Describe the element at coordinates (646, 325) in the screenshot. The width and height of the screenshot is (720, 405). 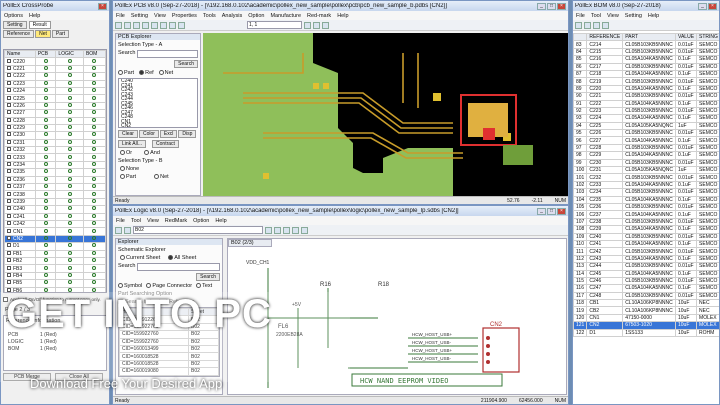
I see `table-row: 121 CN2 67503-1020 10uF MOLEX` at that location.